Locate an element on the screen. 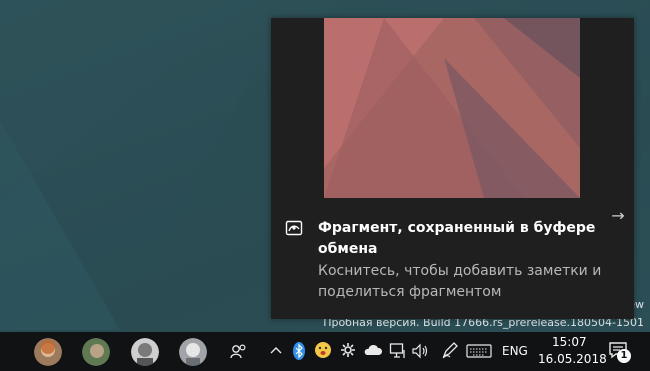 The width and height of the screenshot is (650, 371). person-4-avatar is located at coordinates (193, 352).